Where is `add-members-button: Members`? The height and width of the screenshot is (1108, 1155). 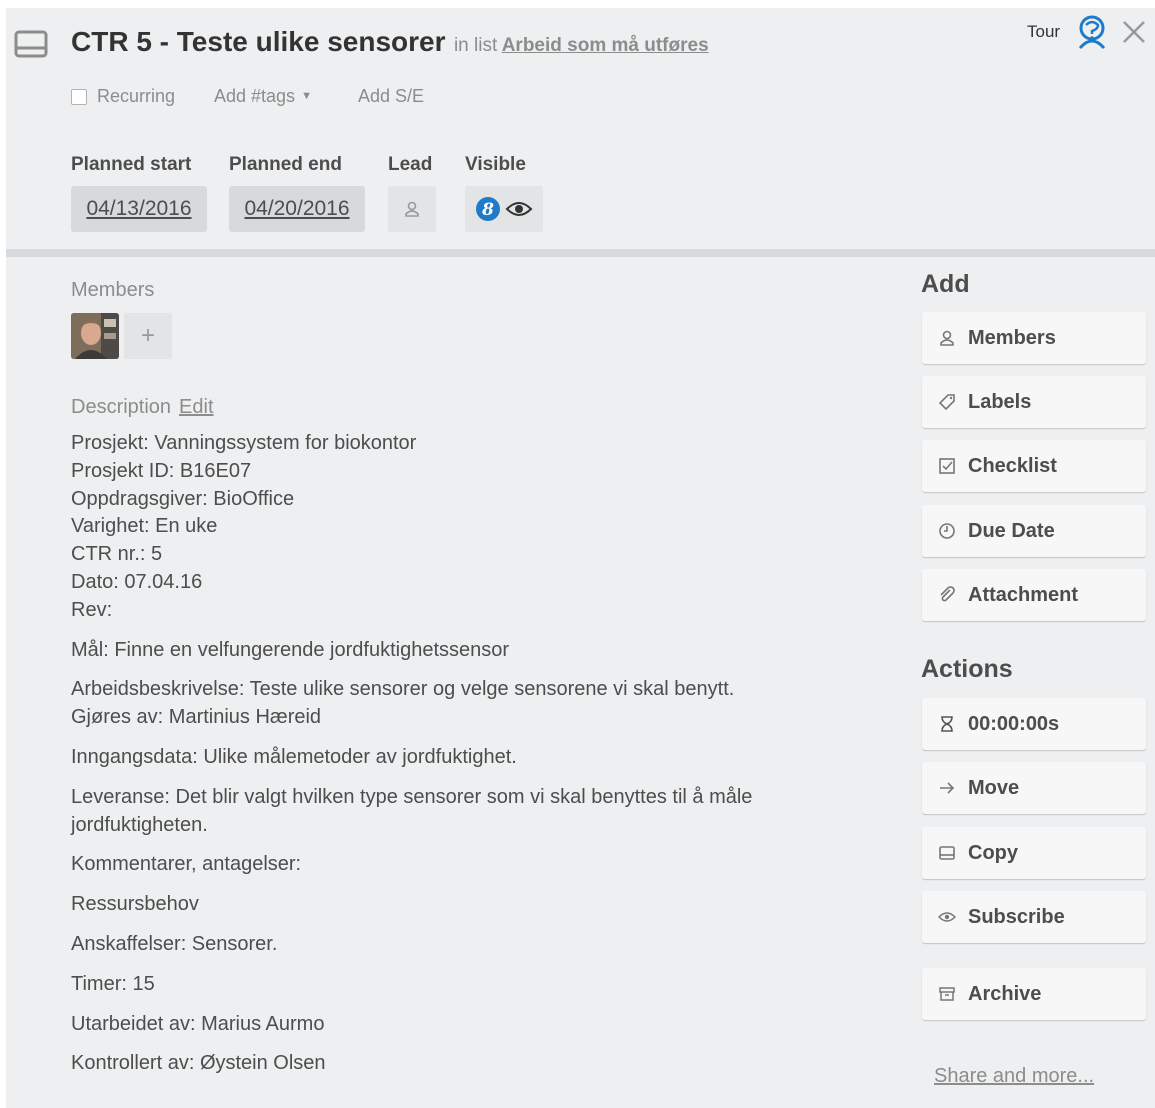 add-members-button: Members is located at coordinates (1034, 338).